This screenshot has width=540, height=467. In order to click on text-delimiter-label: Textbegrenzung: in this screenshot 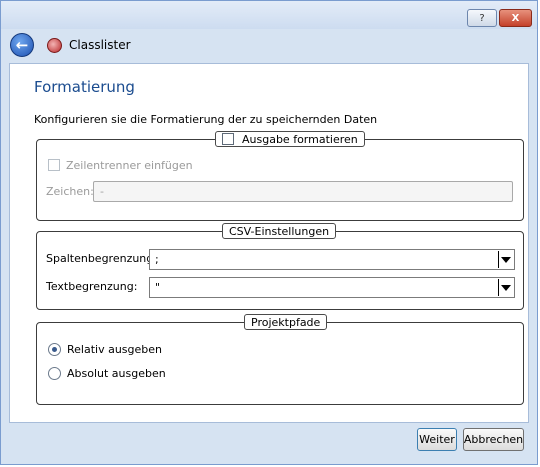, I will do `click(92, 286)`.